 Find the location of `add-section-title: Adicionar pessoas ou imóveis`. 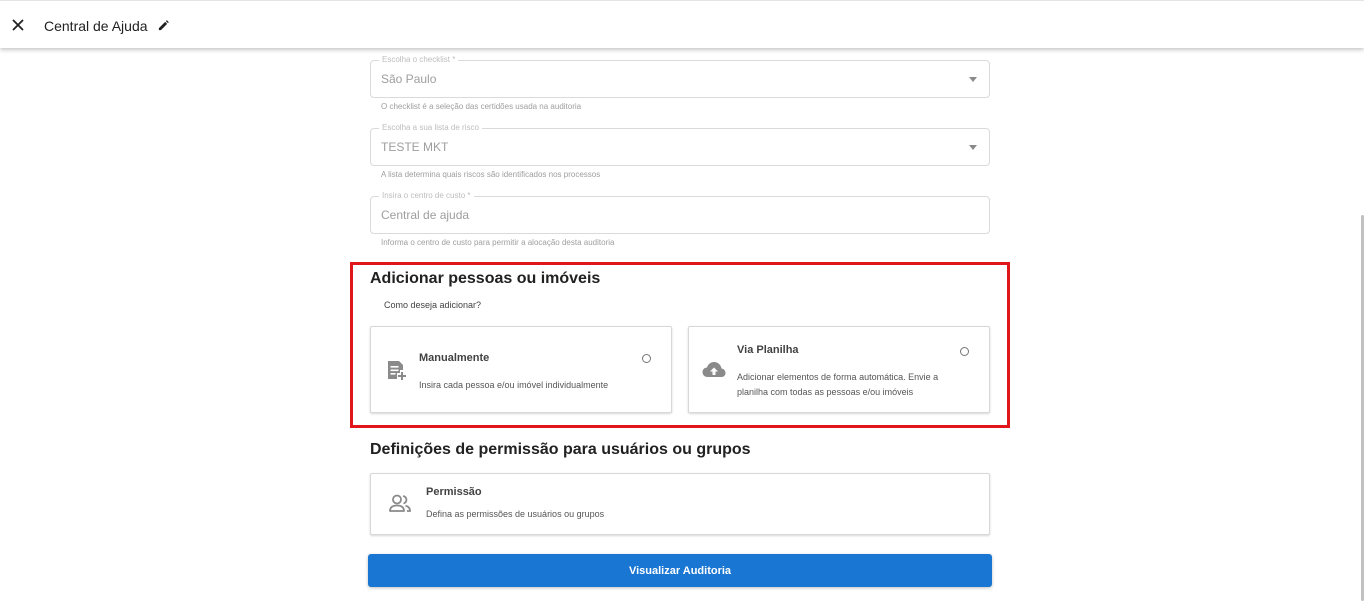

add-section-title: Adicionar pessoas ou imóveis is located at coordinates (485, 278).